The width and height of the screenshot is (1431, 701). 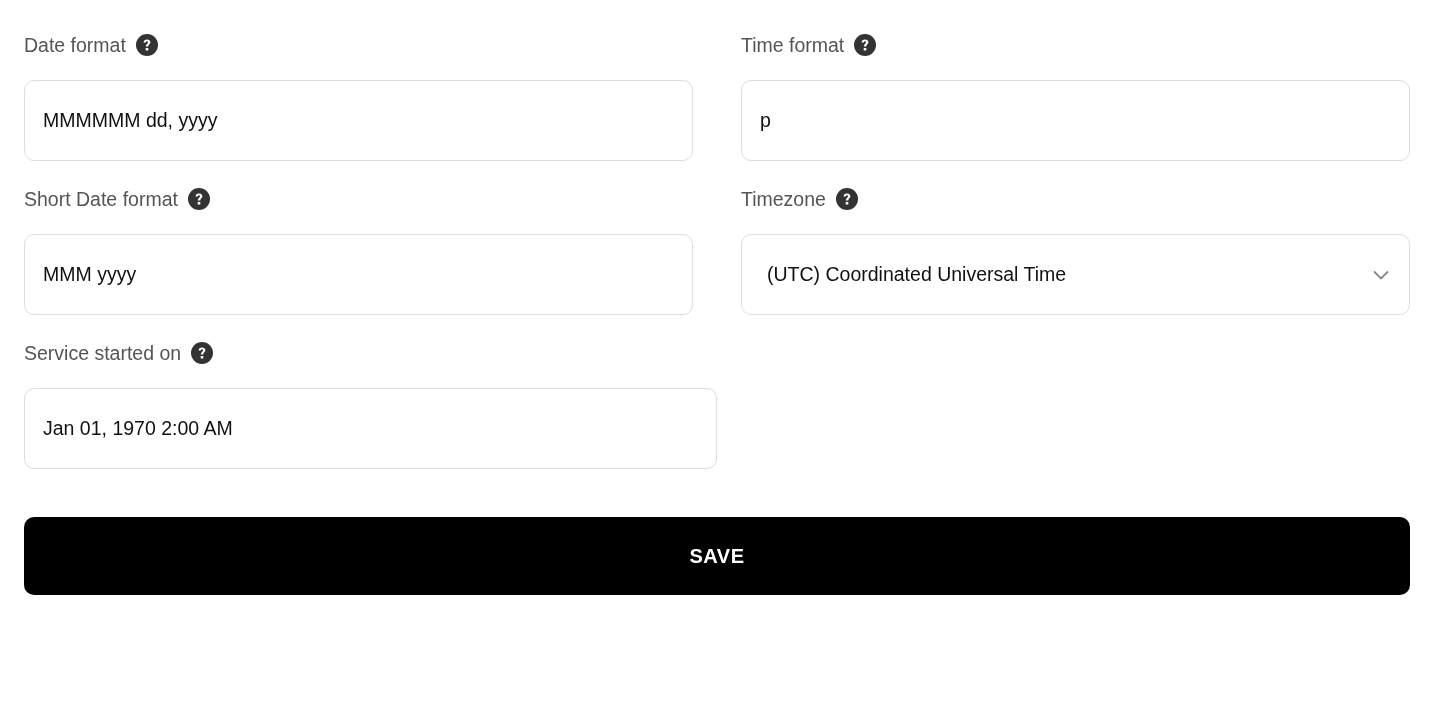 What do you see at coordinates (717, 556) in the screenshot?
I see `save-button: SAVE` at bounding box center [717, 556].